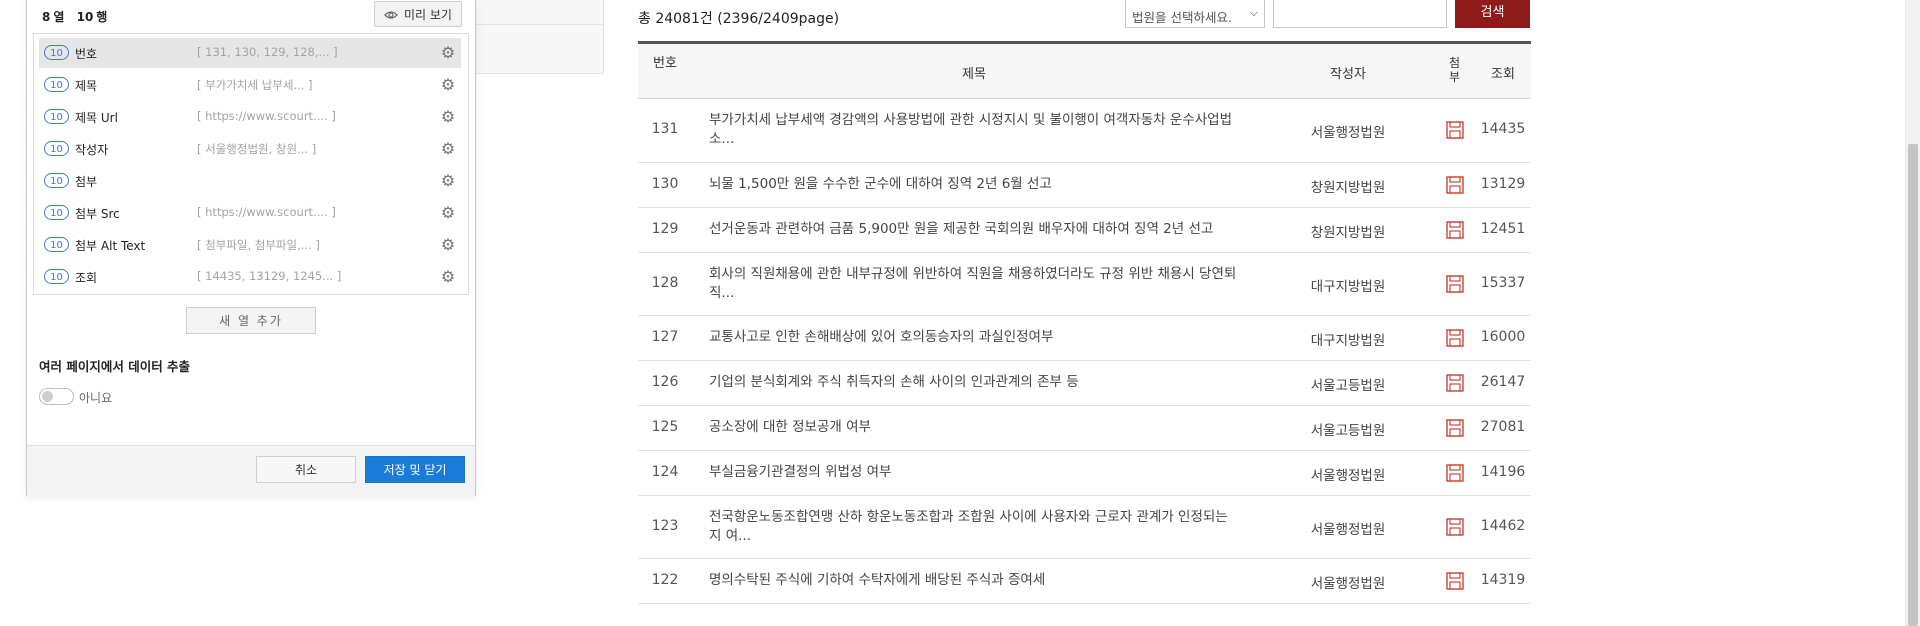  Describe the element at coordinates (418, 14) in the screenshot. I see `preview-button: 미리 보기` at that location.